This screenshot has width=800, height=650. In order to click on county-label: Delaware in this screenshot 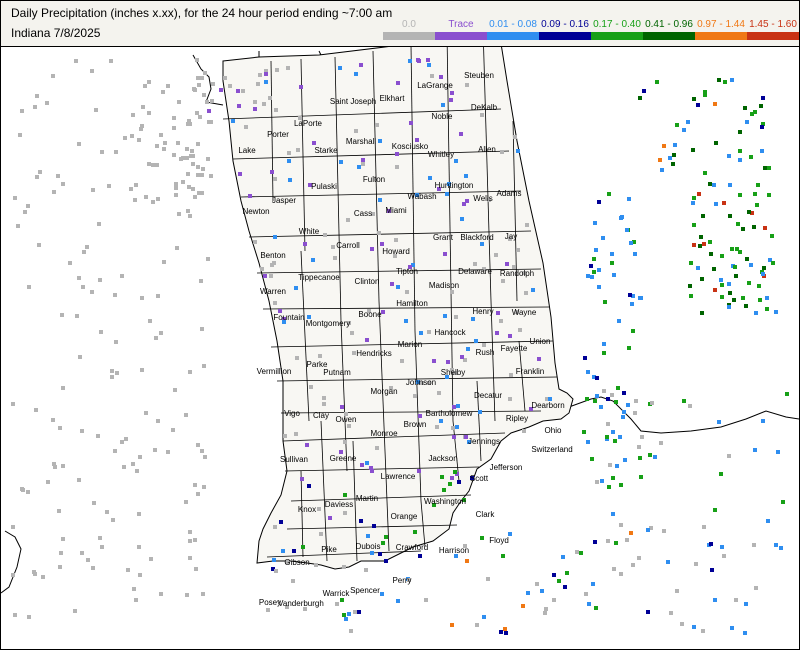, I will do `click(475, 271)`.